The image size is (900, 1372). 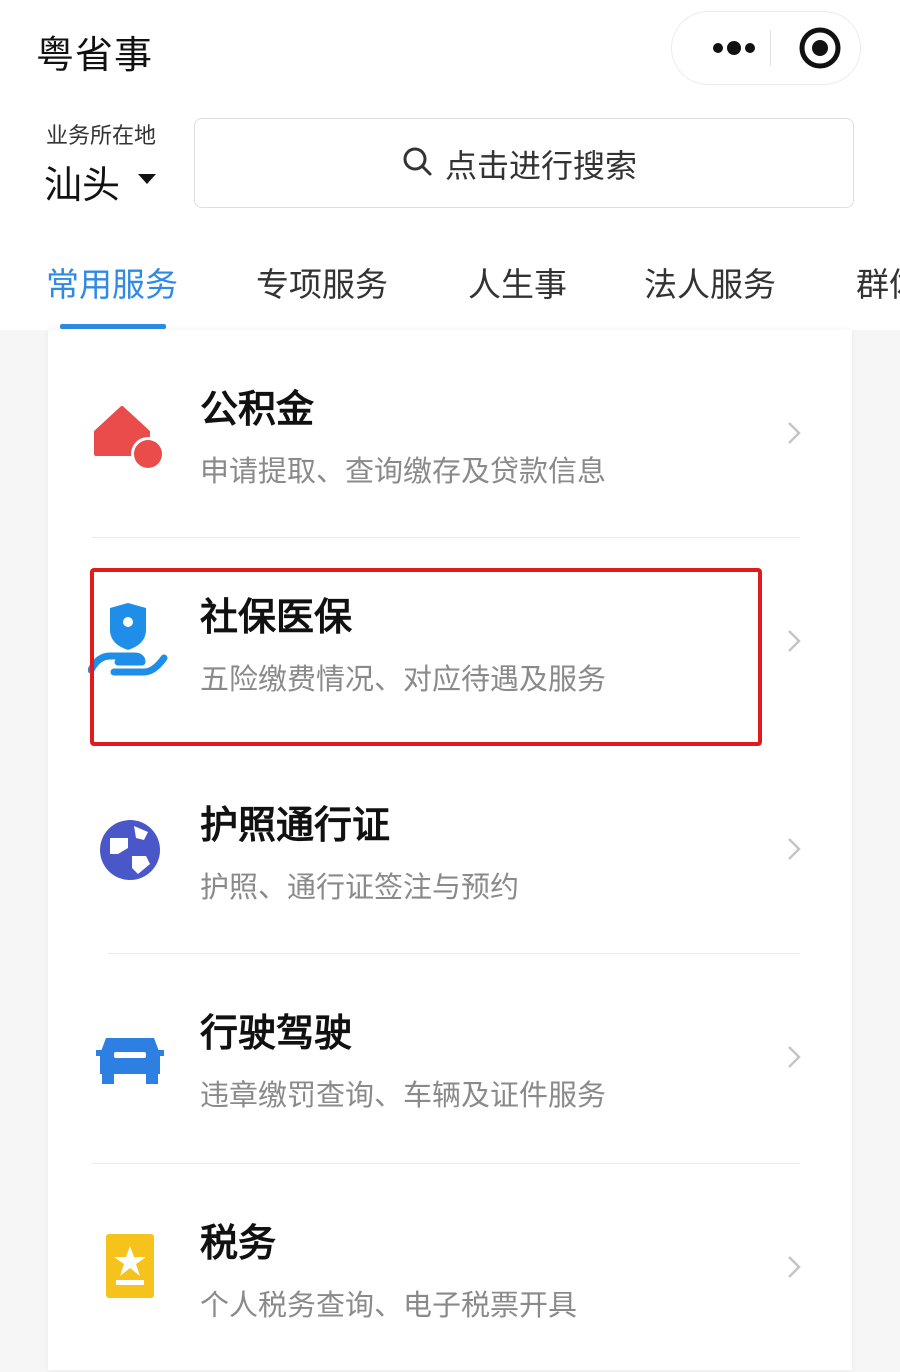 I want to click on search-input: 点击进行搜索, so click(x=524, y=163).